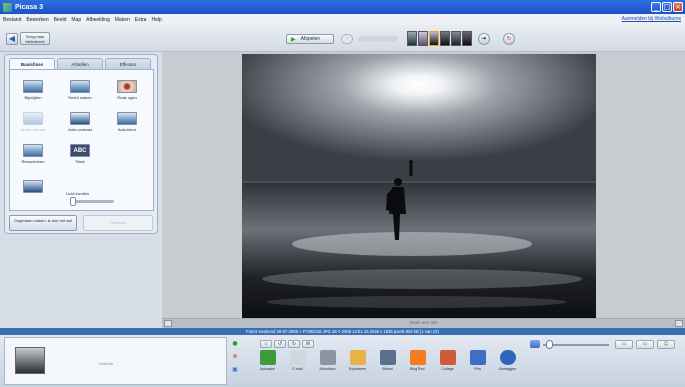 The height and width of the screenshot is (387, 685). I want to click on auto-contrast-tool: Auto-contrast, so click(80, 122).